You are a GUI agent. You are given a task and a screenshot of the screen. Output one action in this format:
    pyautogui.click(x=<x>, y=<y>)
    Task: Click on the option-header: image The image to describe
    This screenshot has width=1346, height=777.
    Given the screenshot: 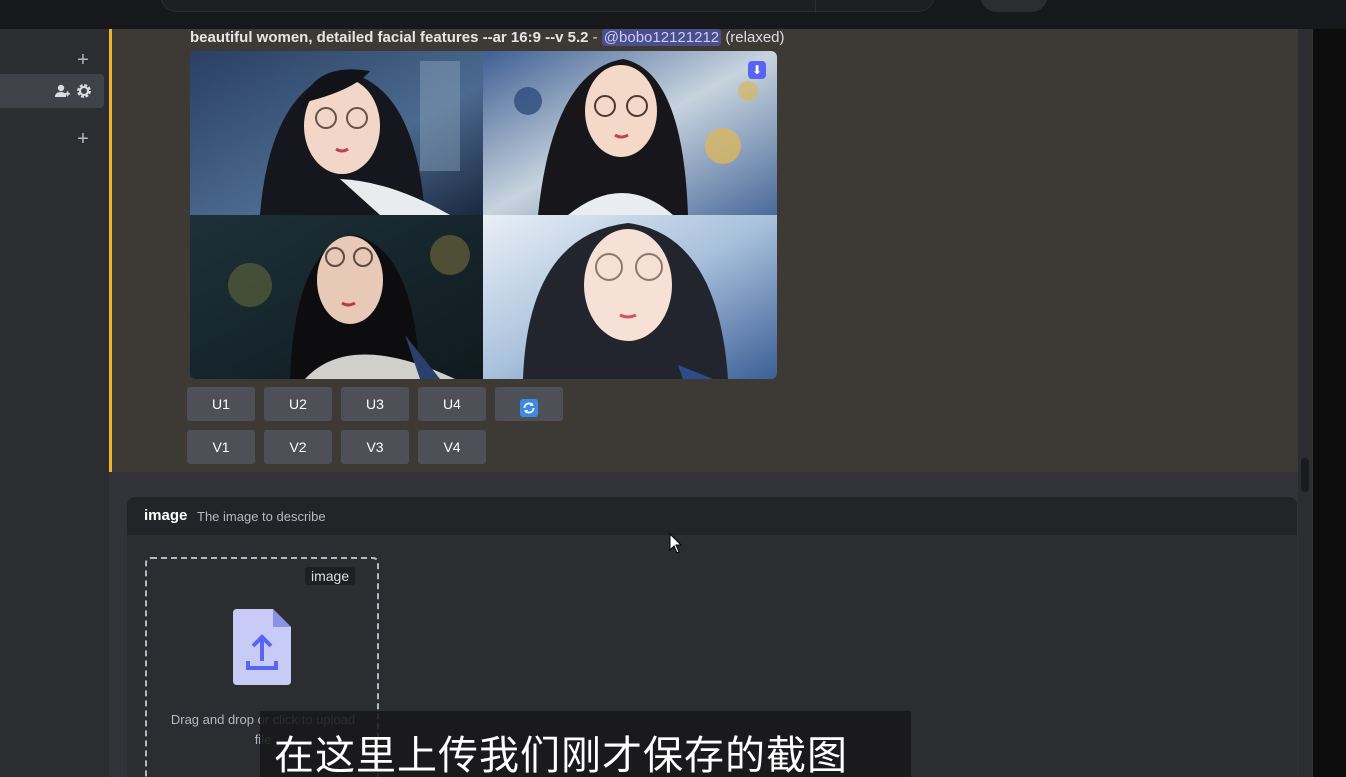 What is the action you would take?
    pyautogui.click(x=712, y=516)
    